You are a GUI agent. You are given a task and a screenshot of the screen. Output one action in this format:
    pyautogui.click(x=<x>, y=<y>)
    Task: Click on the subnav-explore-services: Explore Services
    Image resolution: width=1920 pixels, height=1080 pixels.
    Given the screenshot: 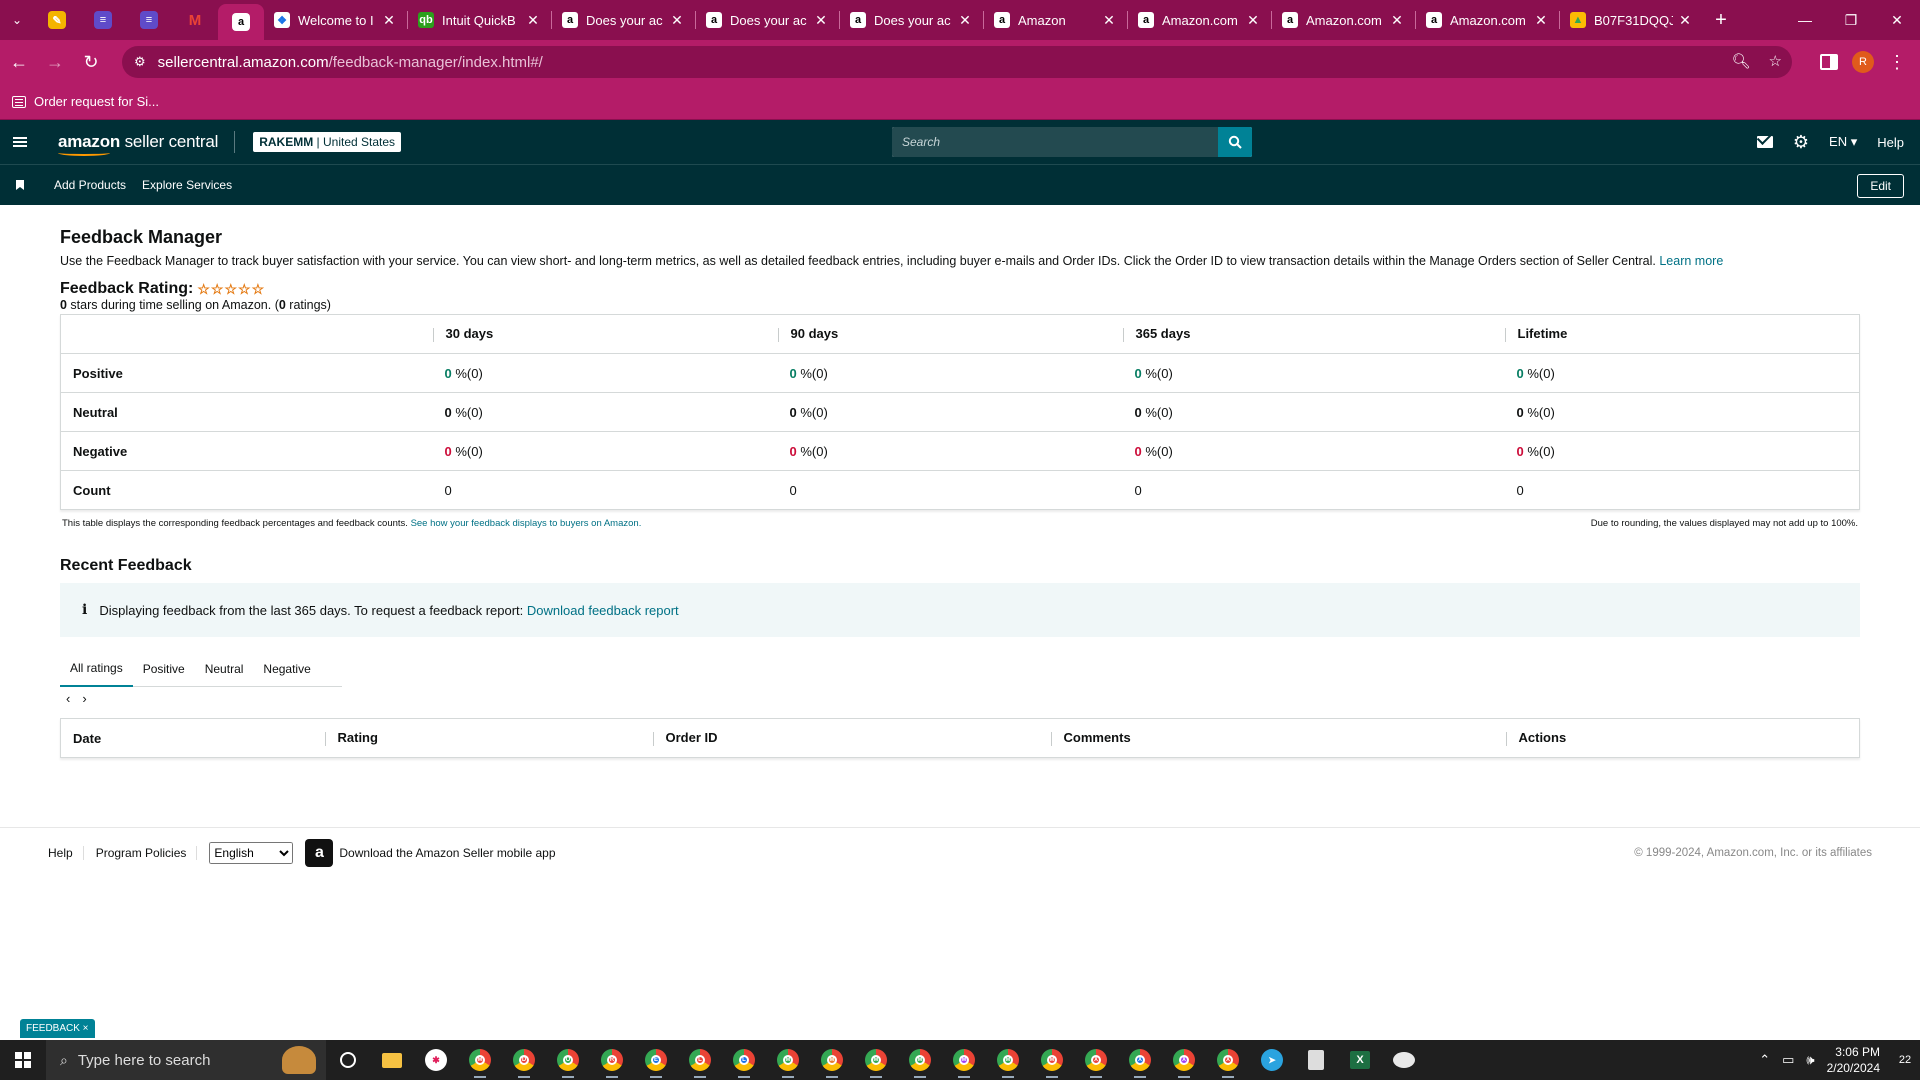 What is the action you would take?
    pyautogui.click(x=187, y=185)
    